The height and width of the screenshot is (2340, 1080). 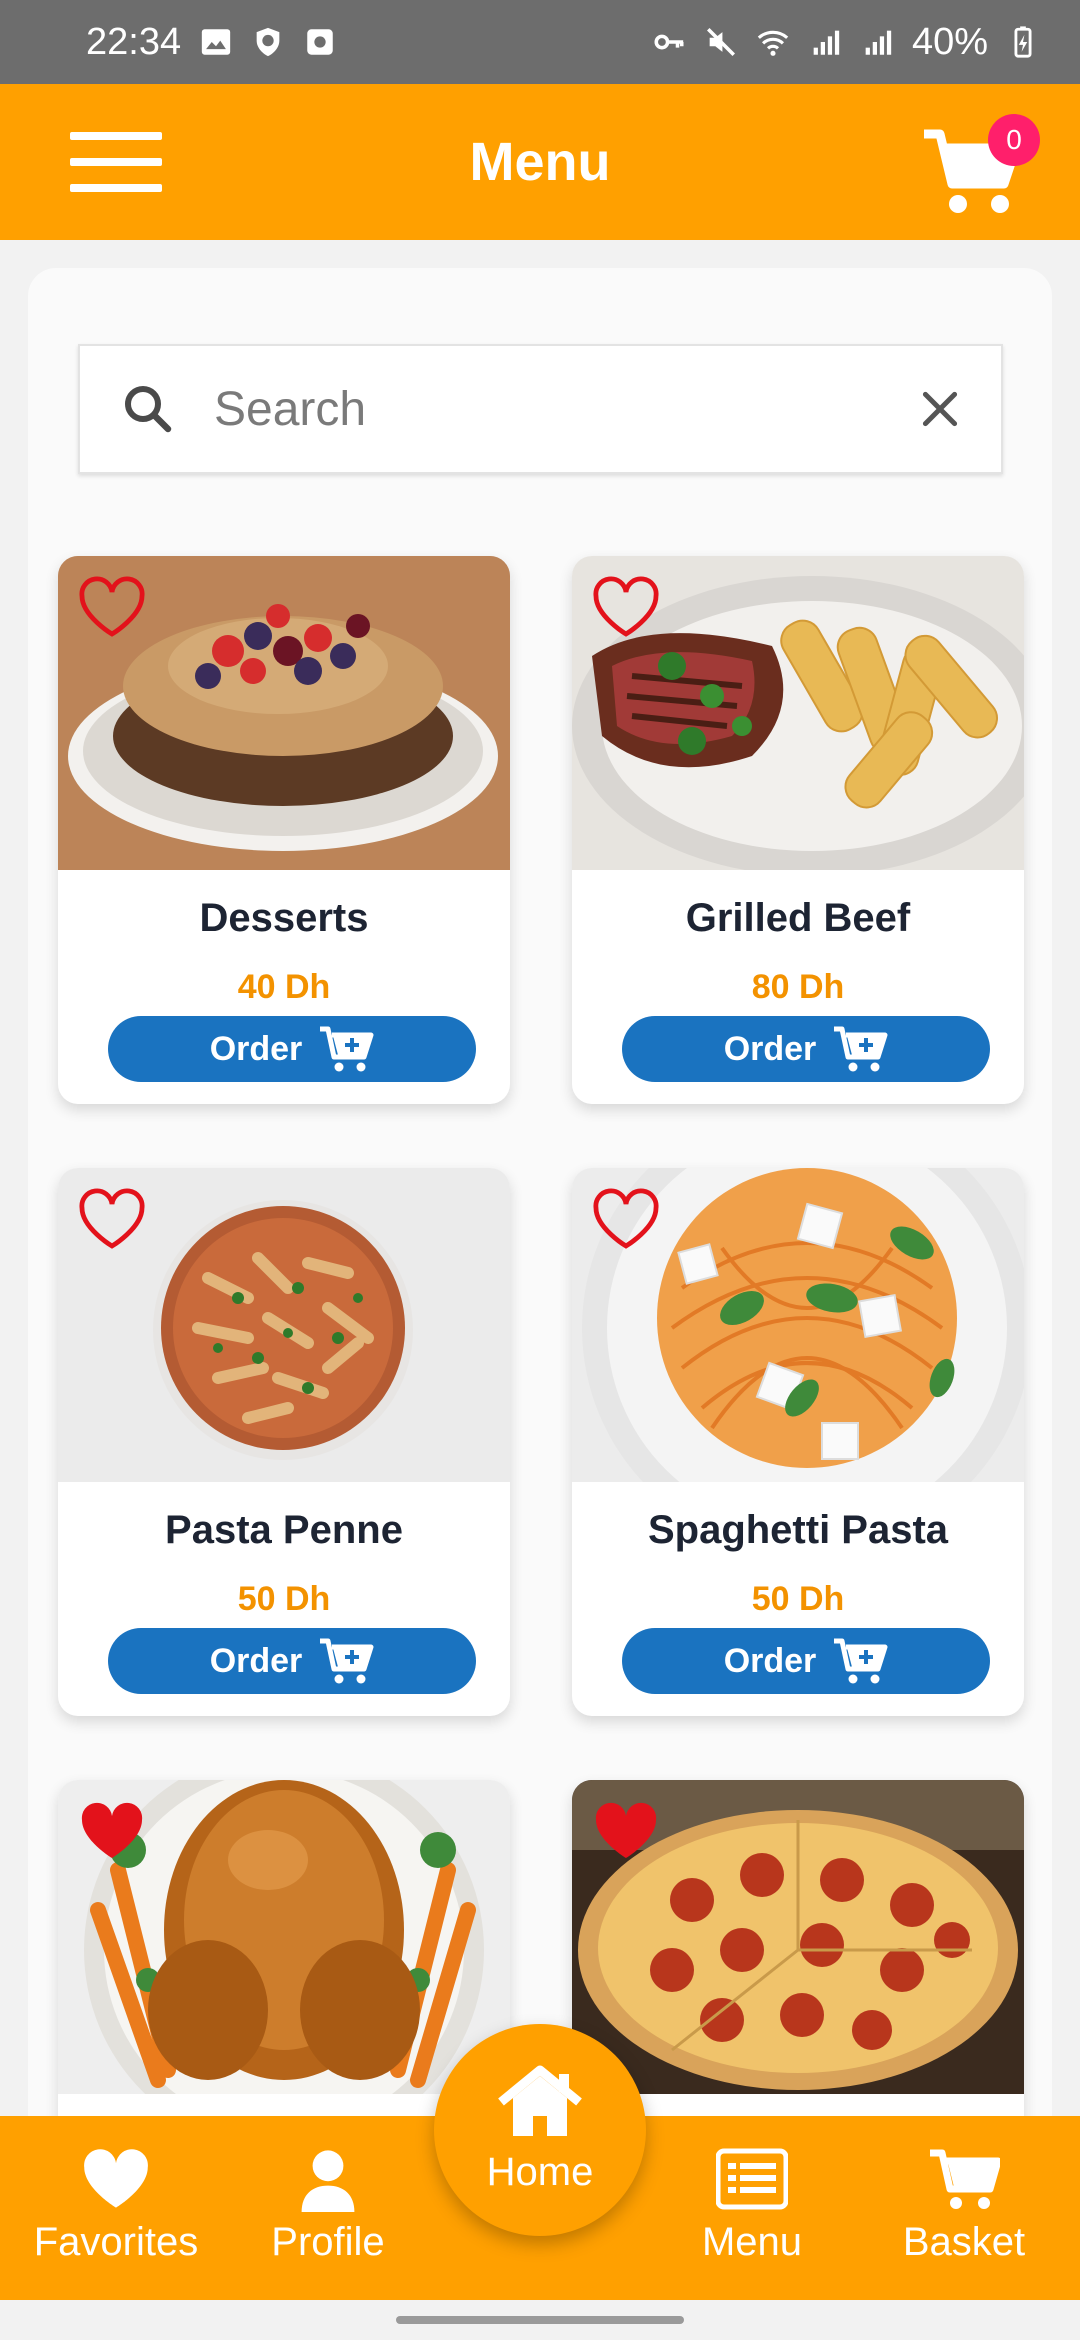 What do you see at coordinates (328, 2242) in the screenshot?
I see `nav-profile-label: Profile` at bounding box center [328, 2242].